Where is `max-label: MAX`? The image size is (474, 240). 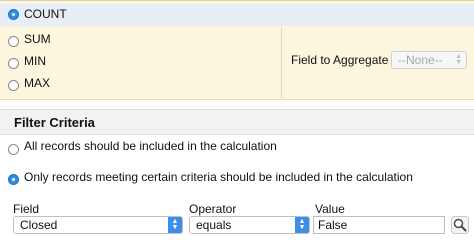 max-label: MAX is located at coordinates (37, 83).